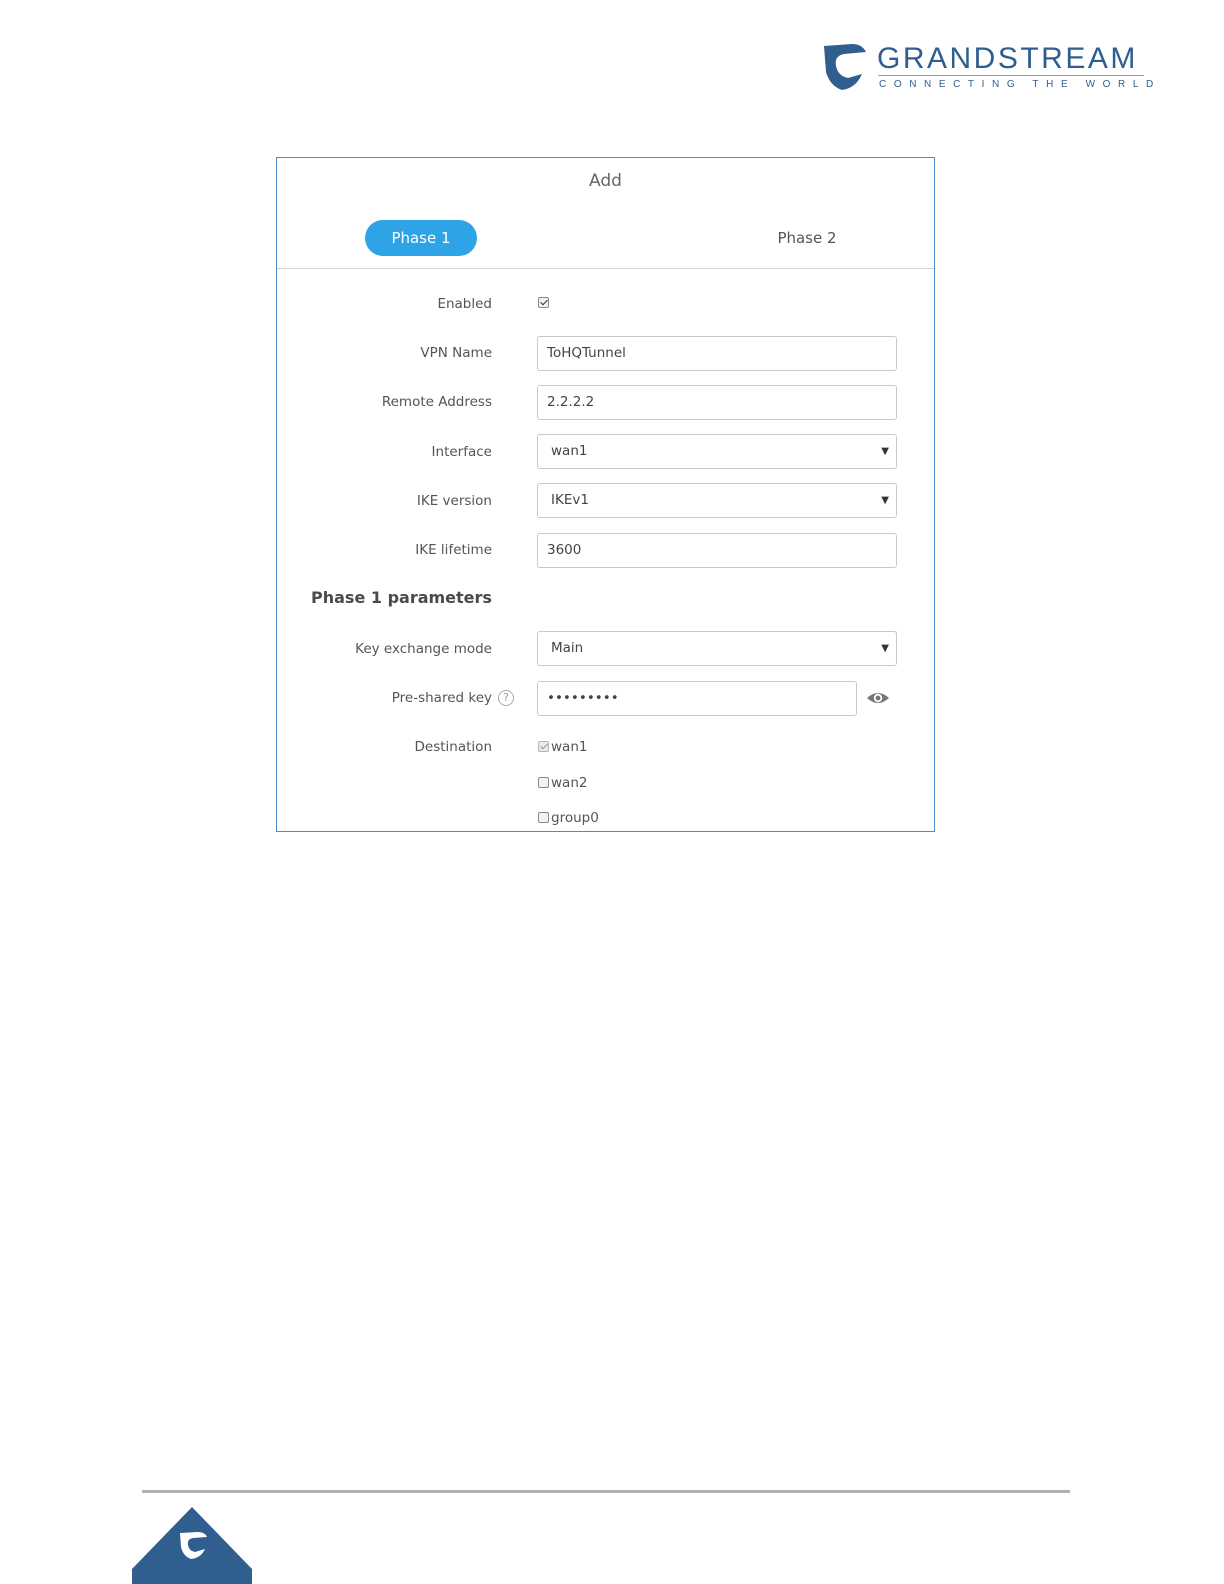  I want to click on grandstream-footer-icon, so click(192, 1545).